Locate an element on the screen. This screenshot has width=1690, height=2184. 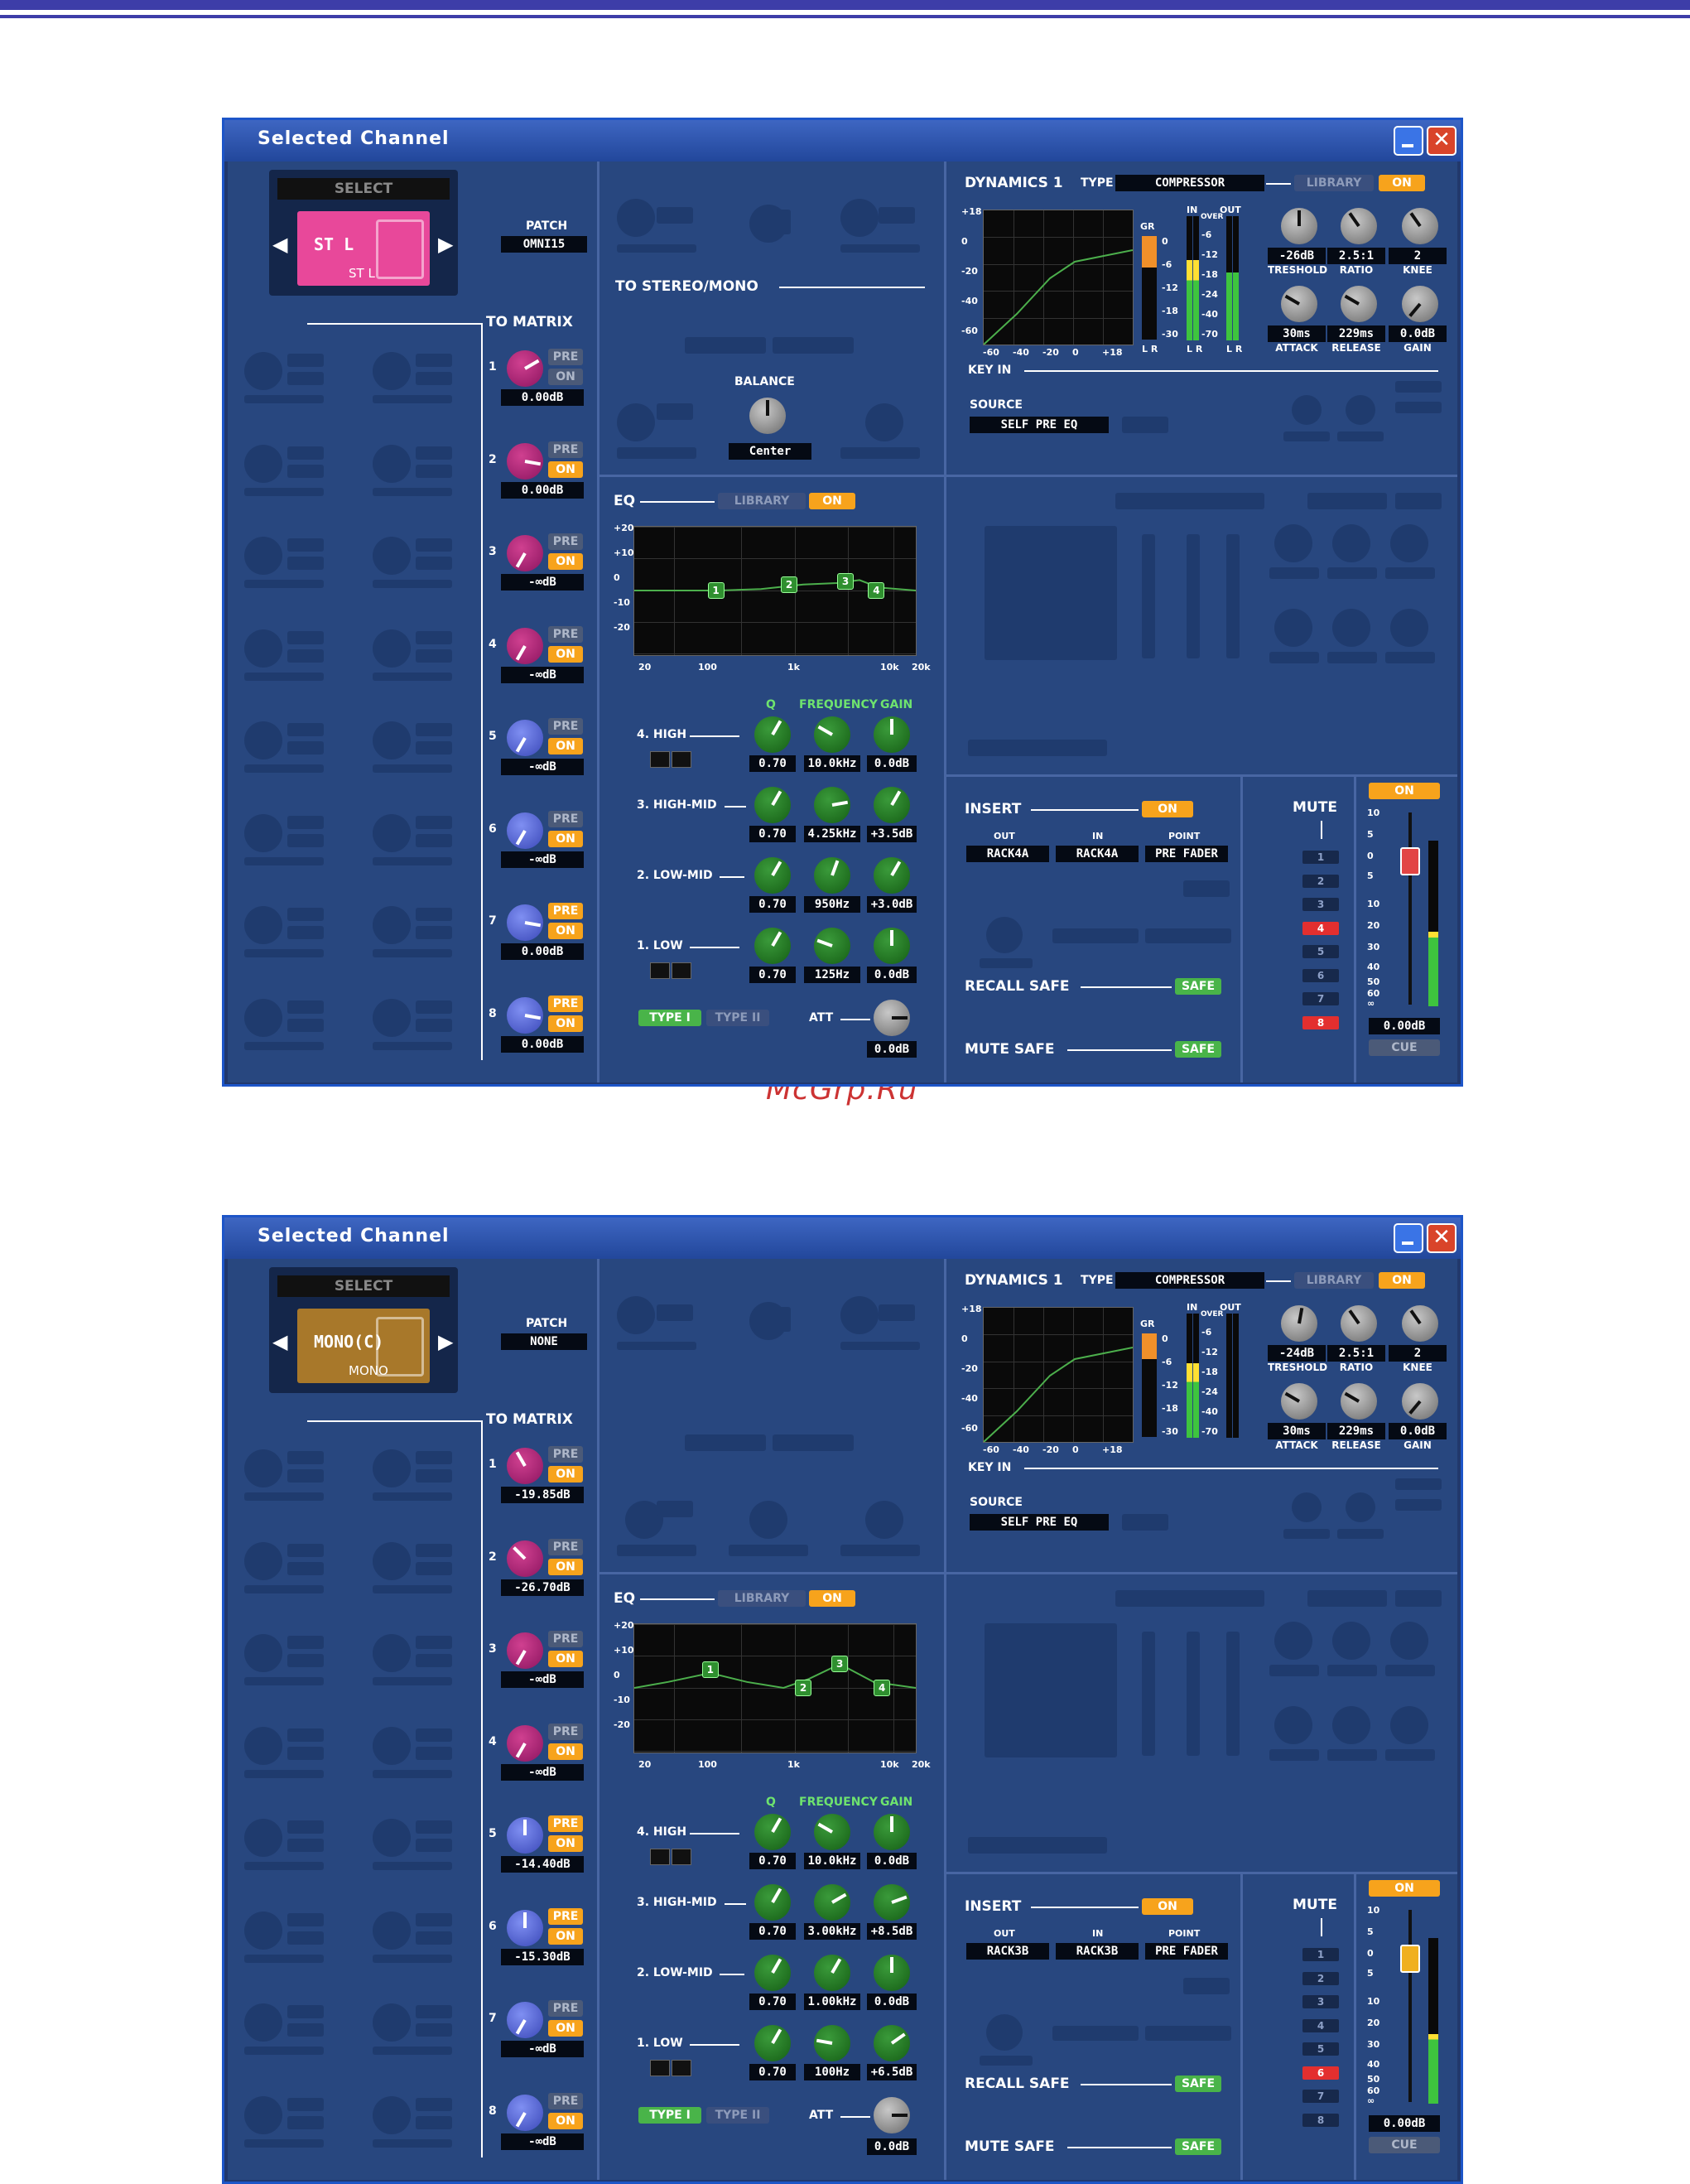
matrix-send-4-pre-button: PRE is located at coordinates (565, 634).